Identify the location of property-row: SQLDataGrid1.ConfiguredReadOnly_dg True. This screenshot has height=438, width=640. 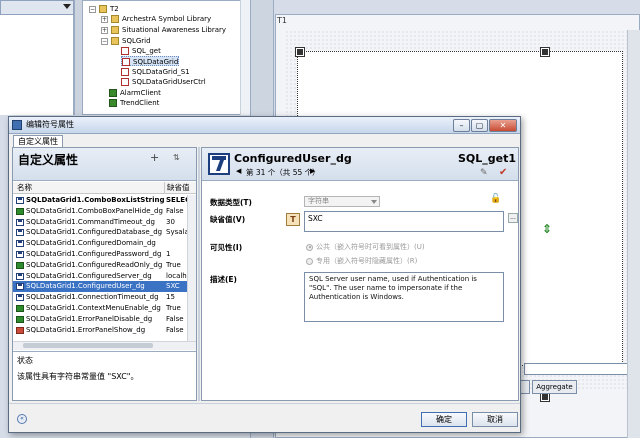
(100, 265).